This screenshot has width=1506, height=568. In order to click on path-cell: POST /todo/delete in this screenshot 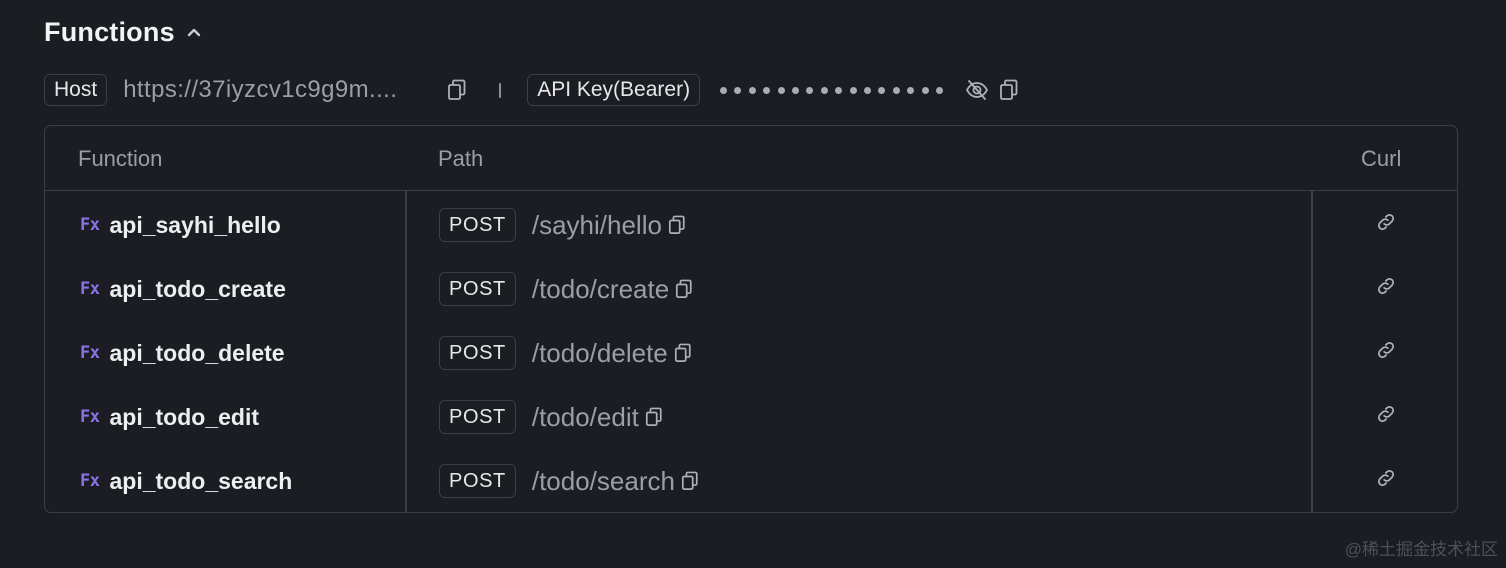, I will do `click(565, 353)`.